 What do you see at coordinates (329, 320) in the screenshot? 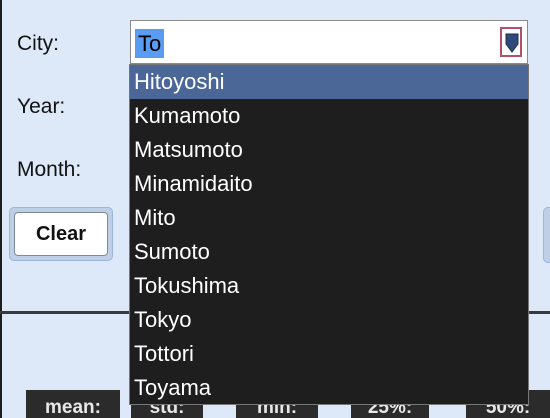
I see `dropdown-option: Tokyo` at bounding box center [329, 320].